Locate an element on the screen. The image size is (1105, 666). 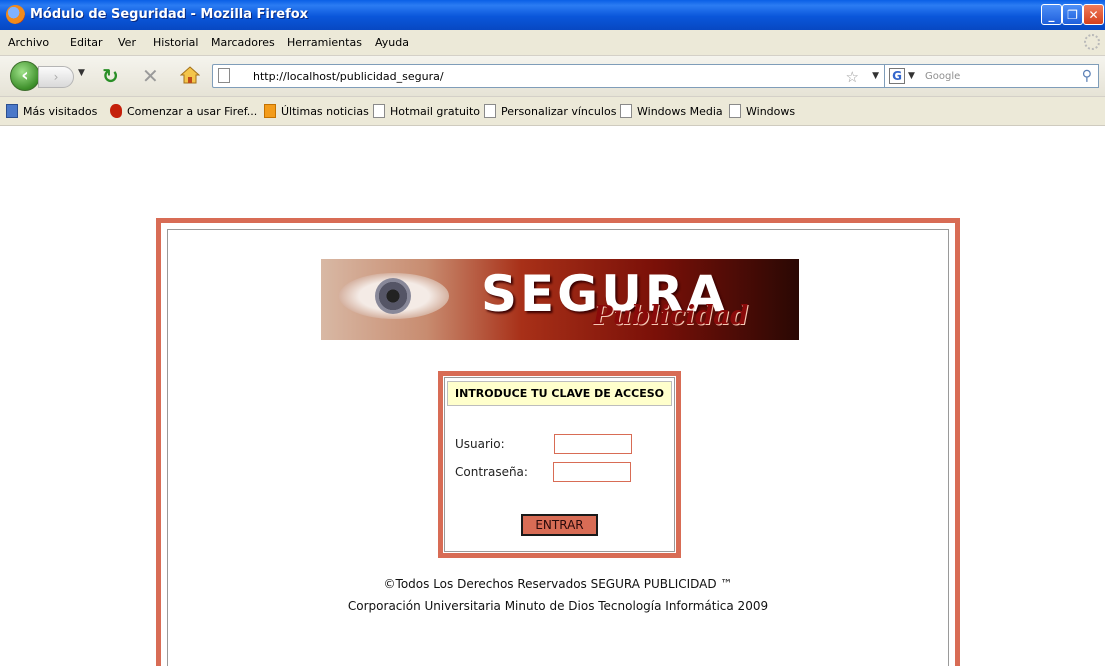
entrar-button: ENTRAR is located at coordinates (559, 525).